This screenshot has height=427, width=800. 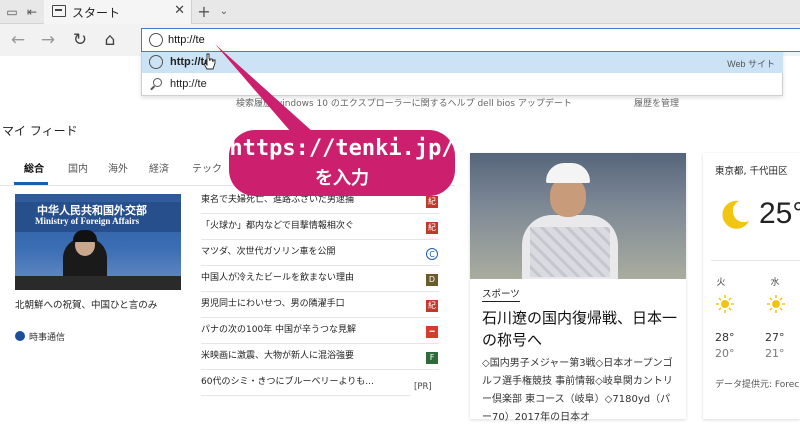 I want to click on sports-category: スポーツ, so click(x=501, y=295).